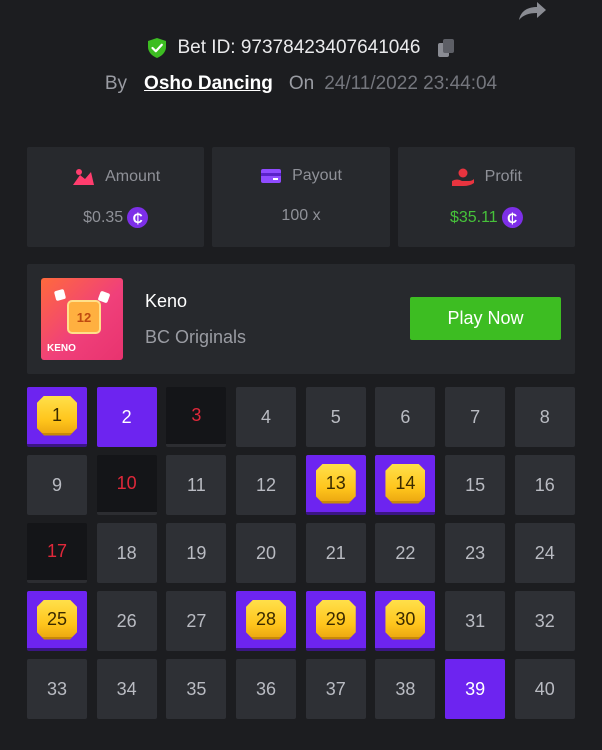 Image resolution: width=602 pixels, height=750 pixels. Describe the element at coordinates (301, 319) in the screenshot. I see `game-card: 12 KENO Keno BC Originals Play Now` at that location.